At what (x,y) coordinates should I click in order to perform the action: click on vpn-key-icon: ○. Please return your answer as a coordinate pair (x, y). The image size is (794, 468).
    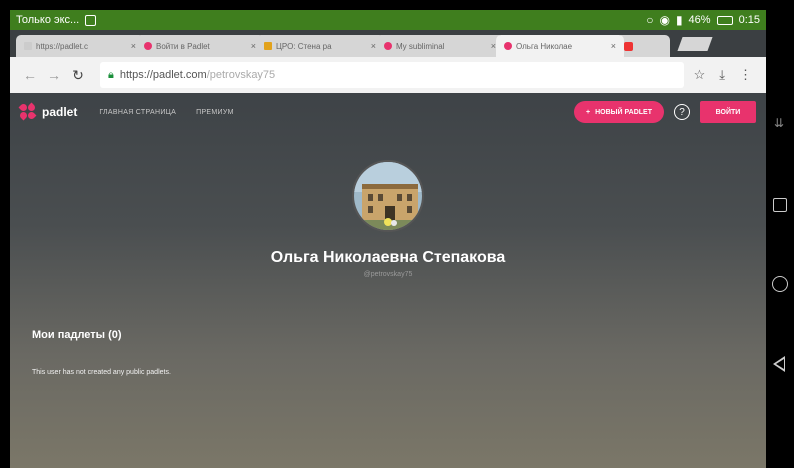
    Looking at the image, I should click on (650, 20).